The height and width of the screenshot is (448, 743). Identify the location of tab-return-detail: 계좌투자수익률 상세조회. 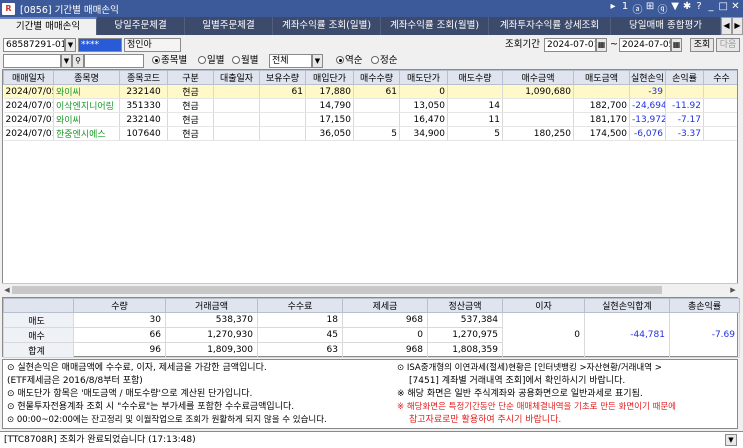
(550, 26).